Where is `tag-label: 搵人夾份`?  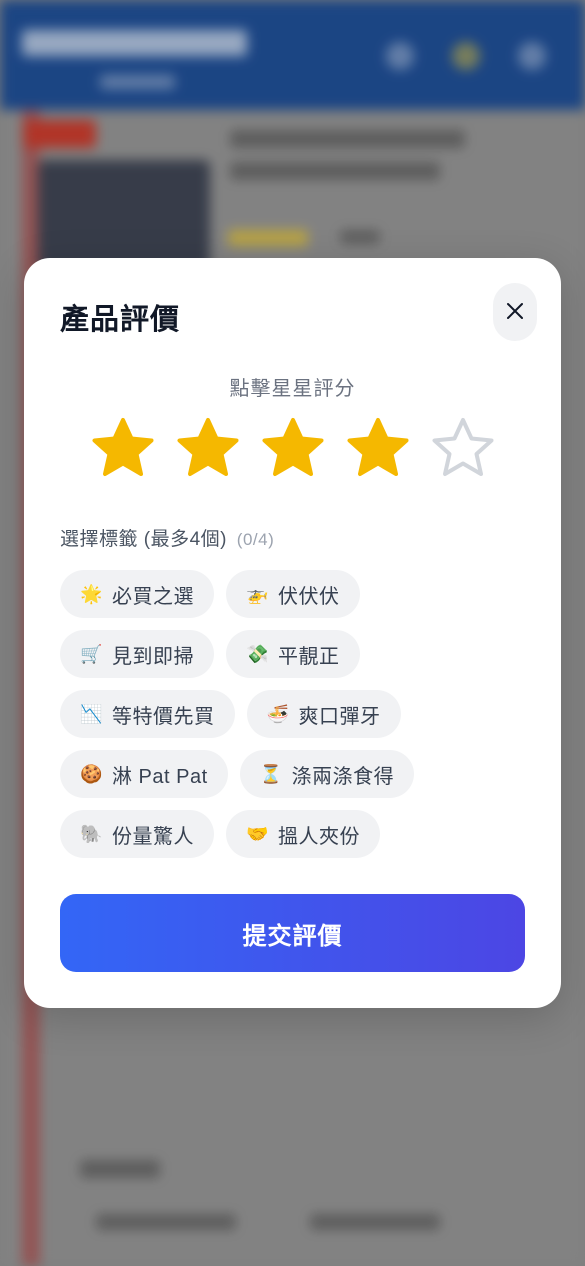 tag-label: 搵人夾份 is located at coordinates (319, 836).